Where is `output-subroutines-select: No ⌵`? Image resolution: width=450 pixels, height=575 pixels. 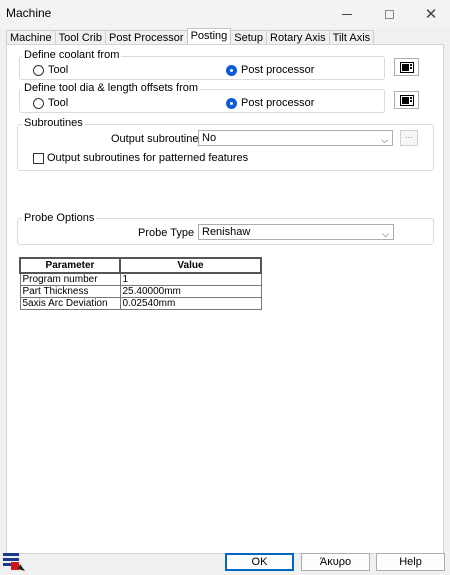
output-subroutines-select: No ⌵ is located at coordinates (295, 138).